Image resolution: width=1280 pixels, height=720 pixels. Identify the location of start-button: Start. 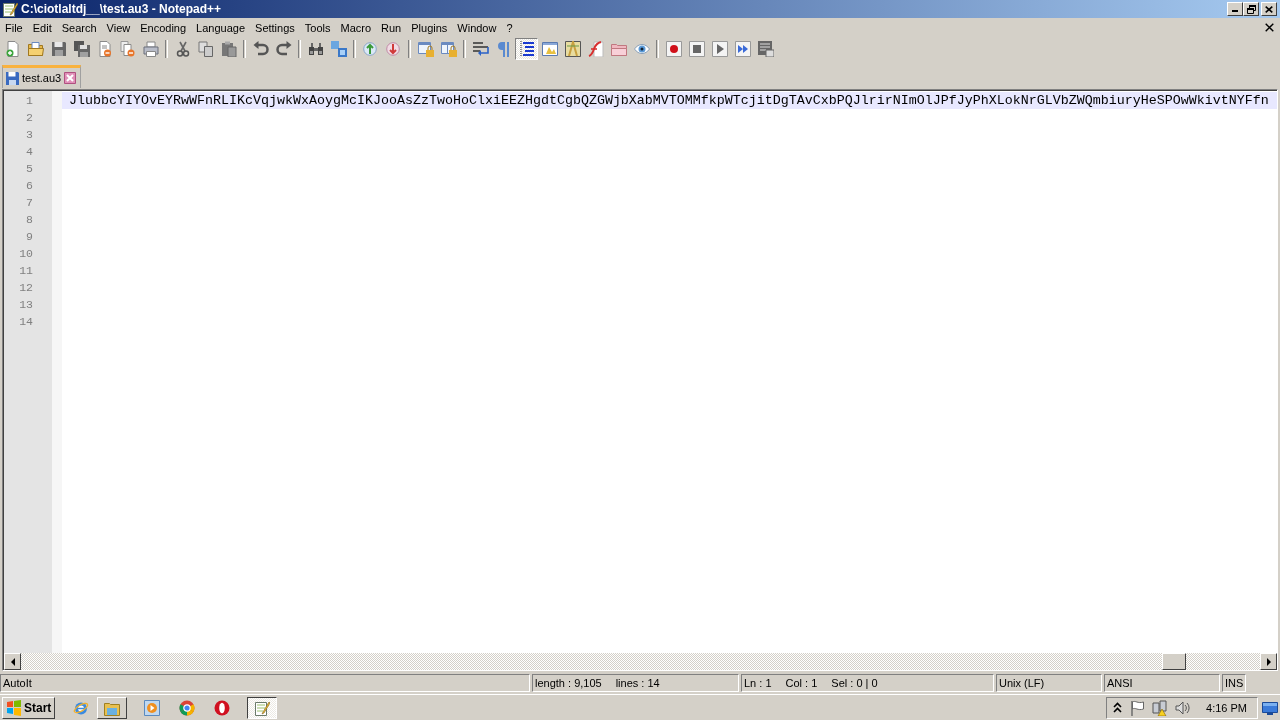
(29, 707).